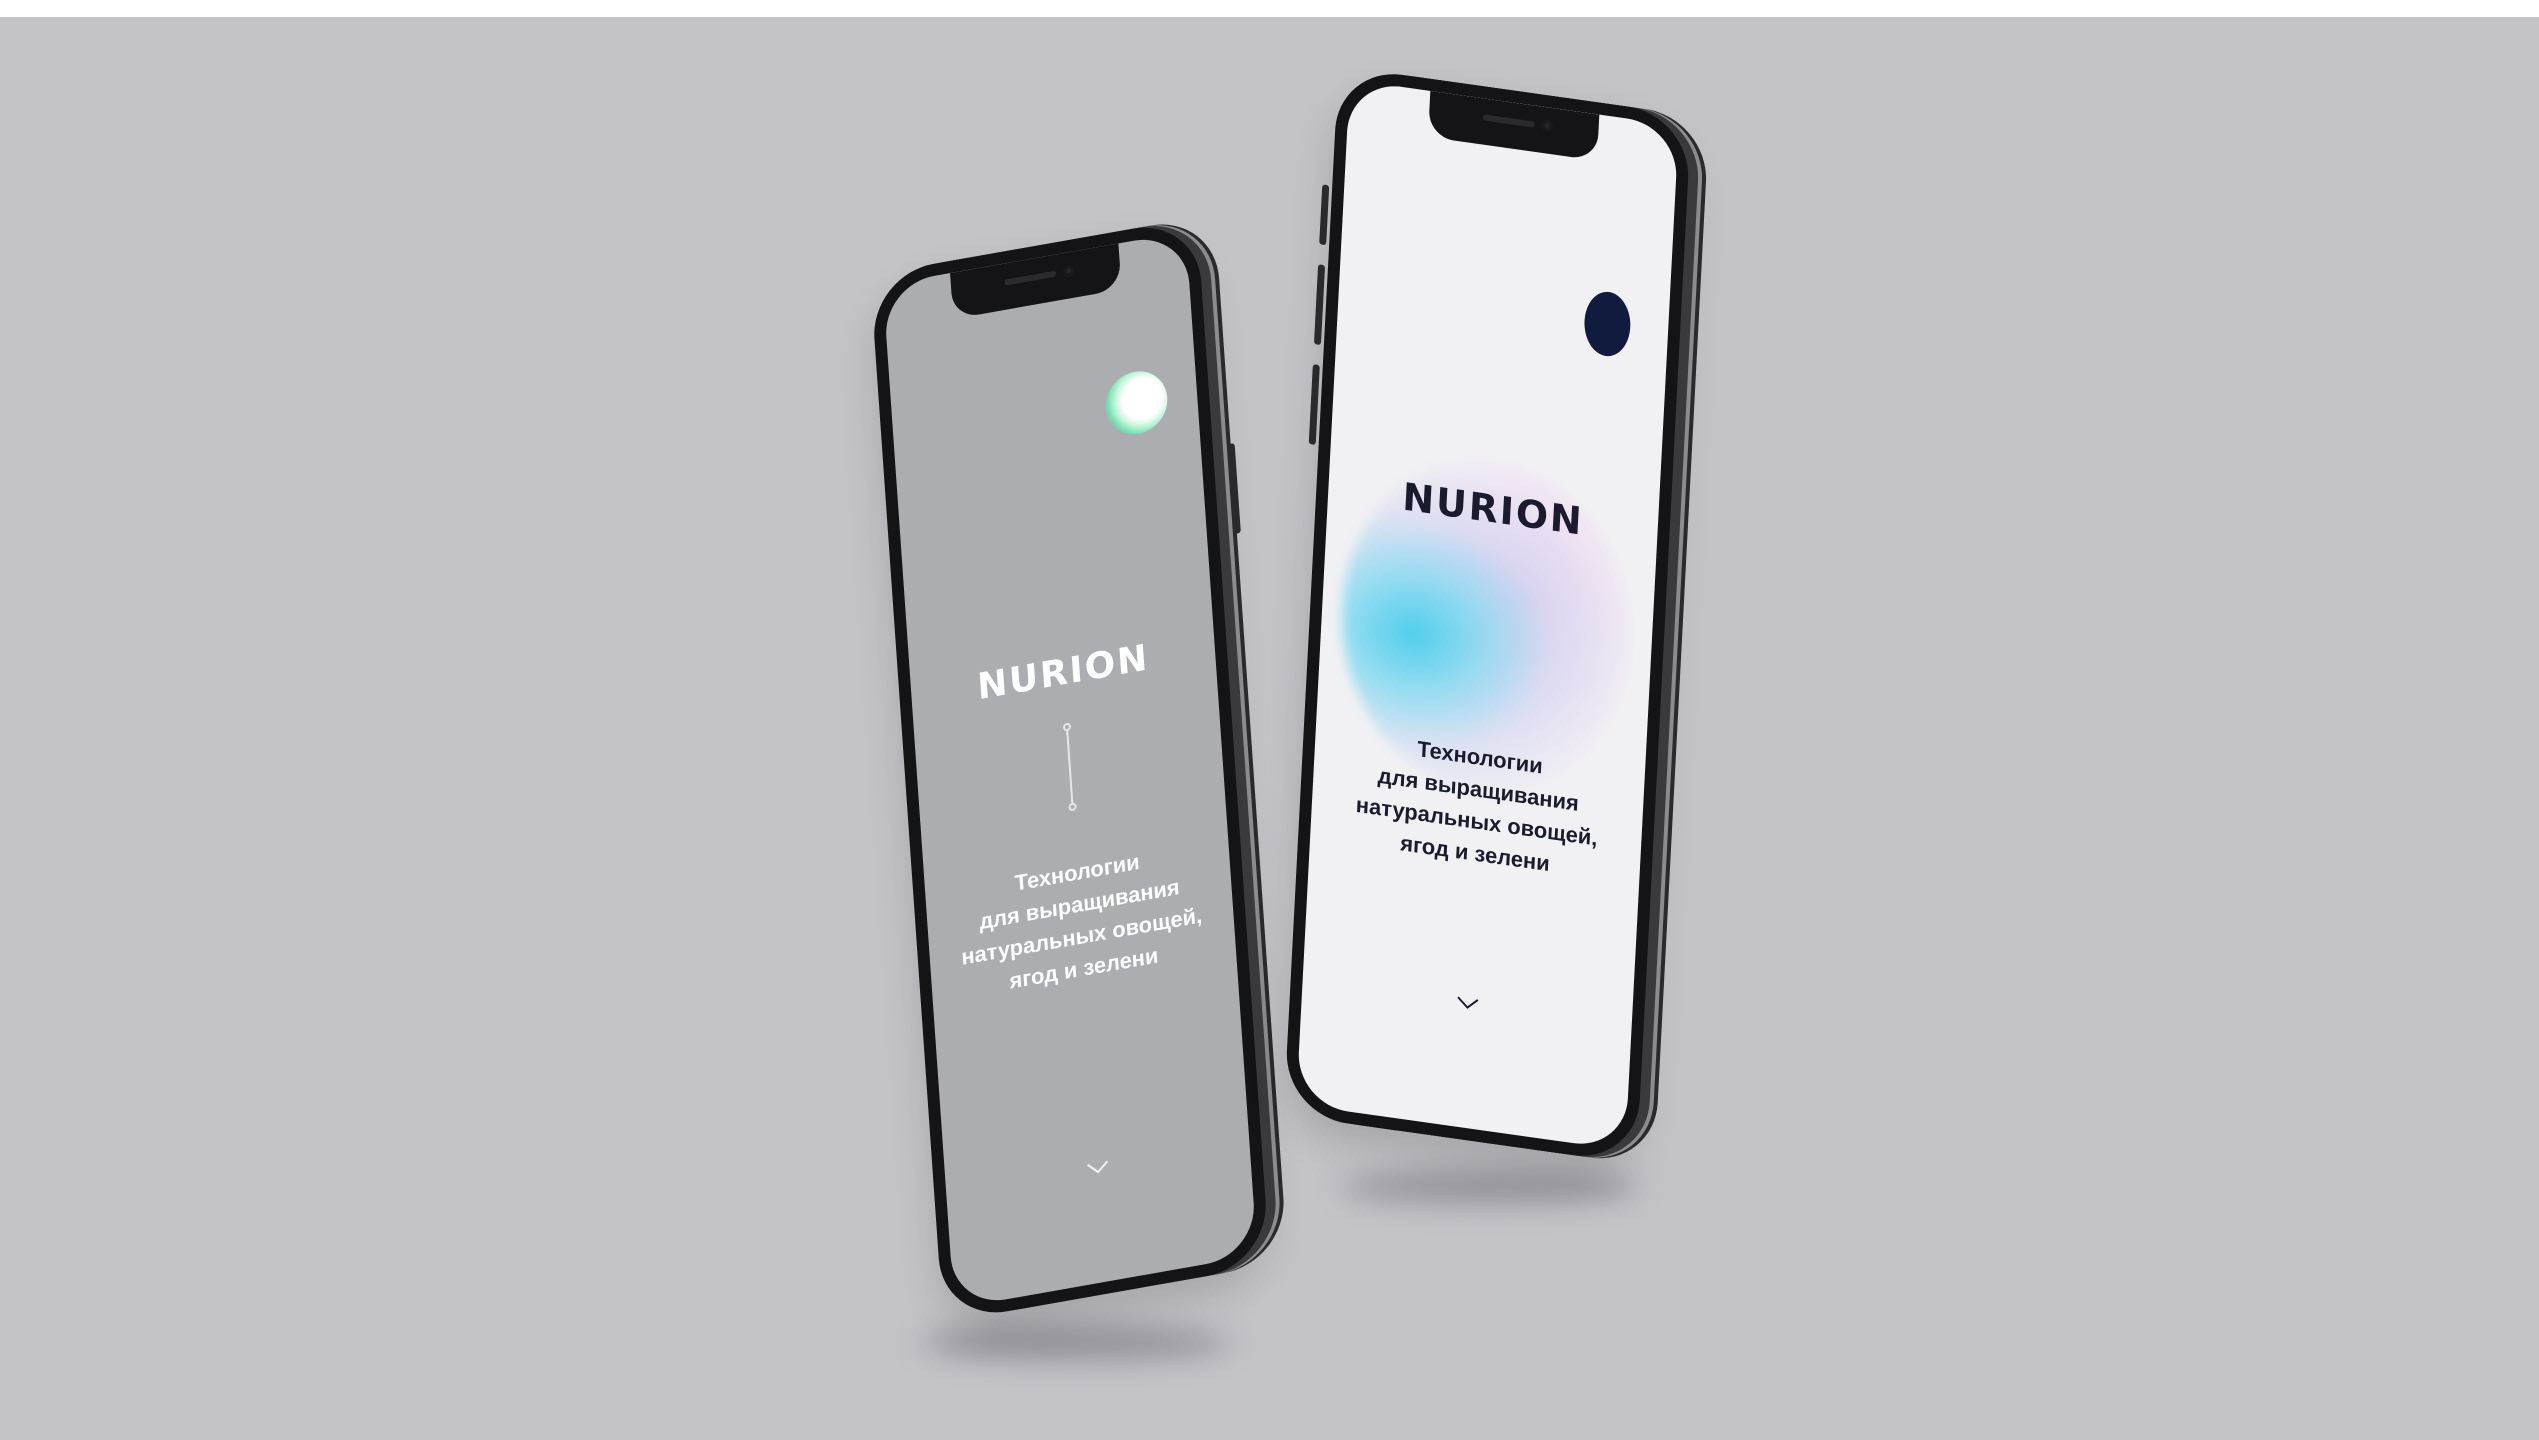  I want to click on brand-logo: NURION, so click(1063, 673).